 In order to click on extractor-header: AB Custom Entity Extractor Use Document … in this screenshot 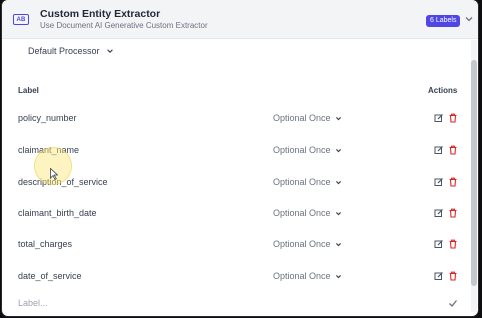, I will do `click(240, 19)`.